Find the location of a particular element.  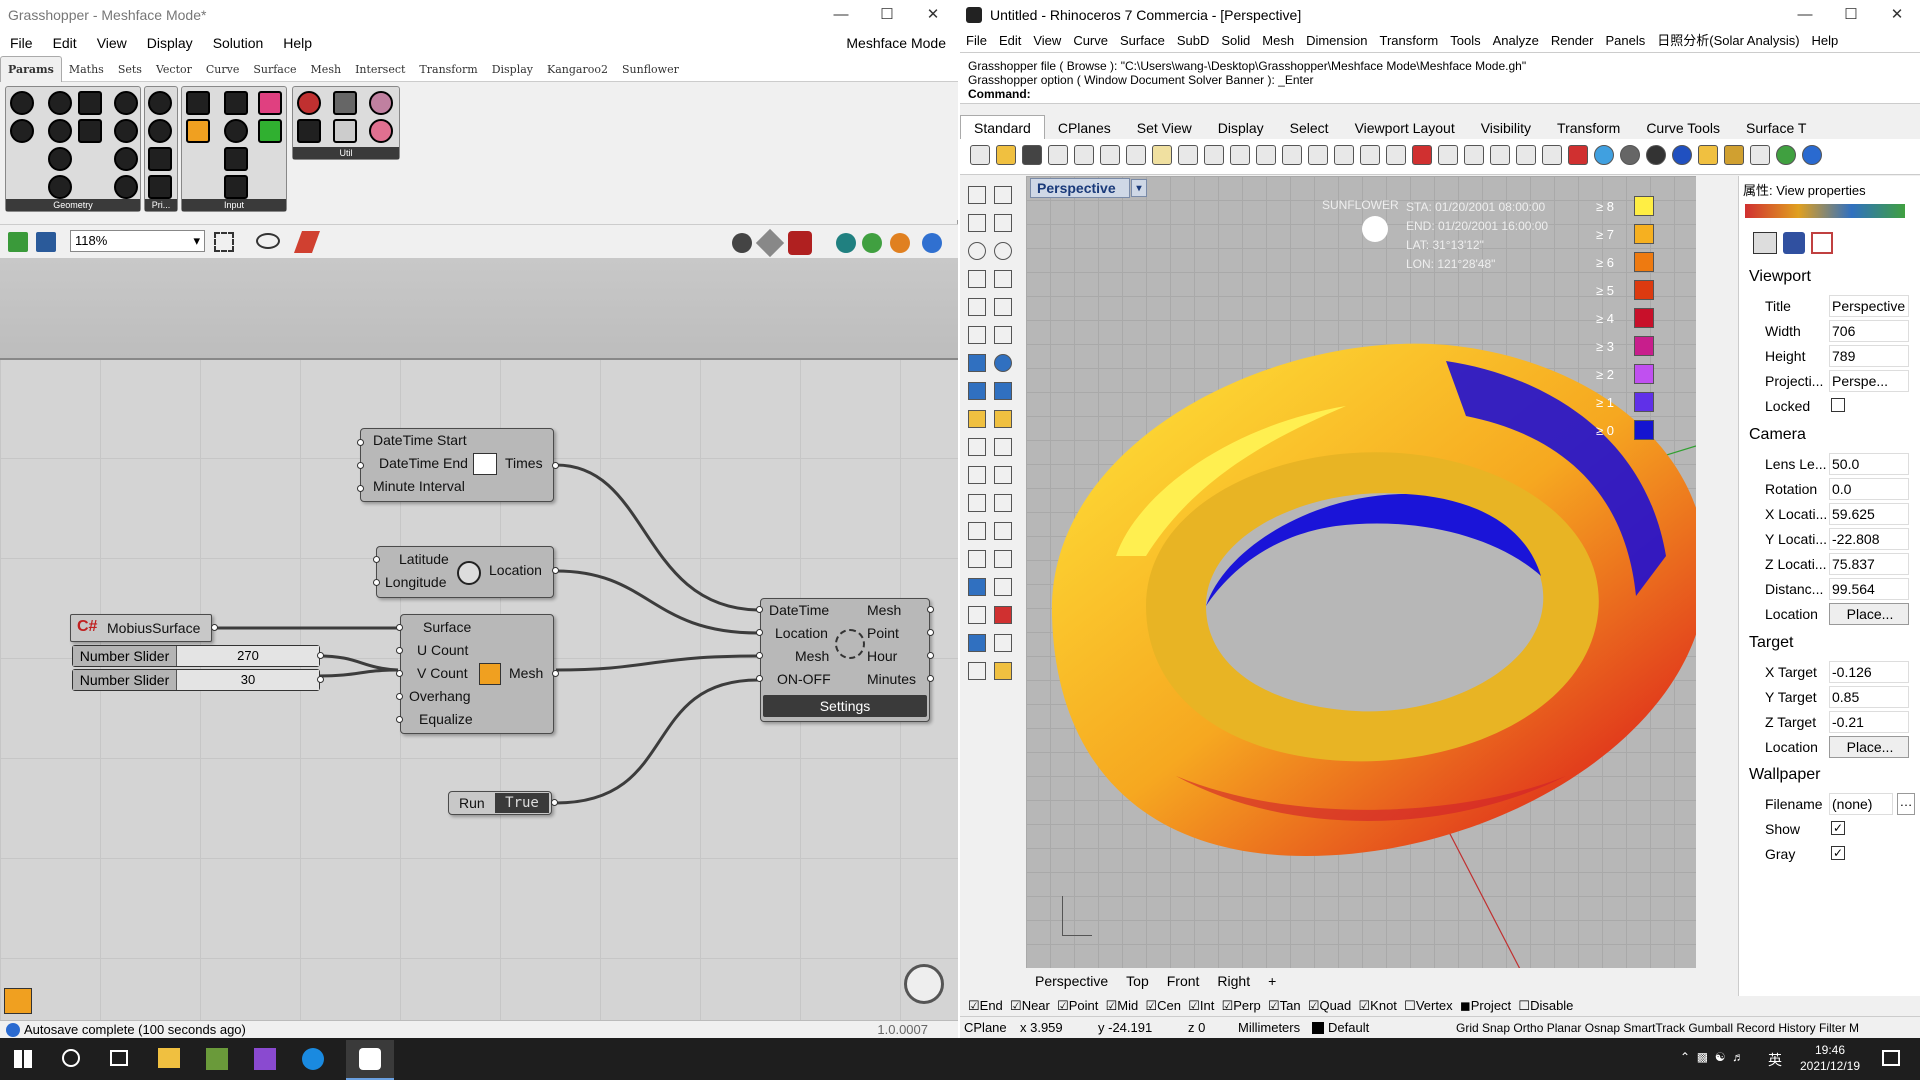

dimension-icon is located at coordinates (977, 447).